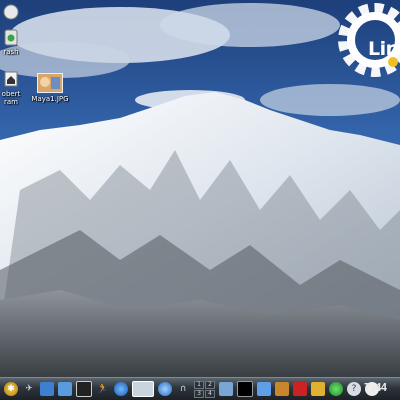  Describe the element at coordinates (65, 389) in the screenshot. I see `konqueror-icon` at that location.